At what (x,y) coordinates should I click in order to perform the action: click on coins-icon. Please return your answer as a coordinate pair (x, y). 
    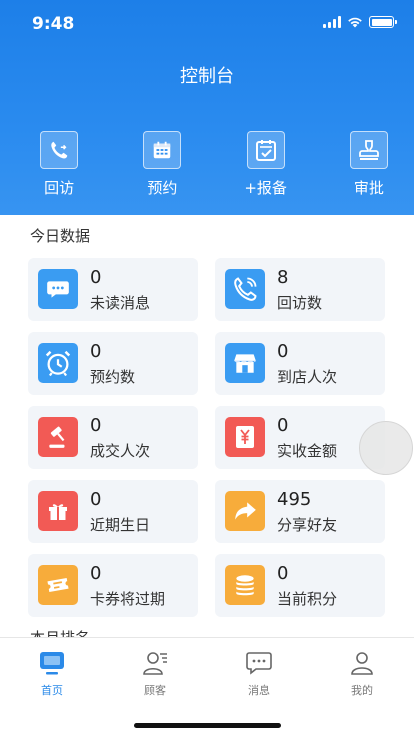
    Looking at the image, I should click on (245, 585).